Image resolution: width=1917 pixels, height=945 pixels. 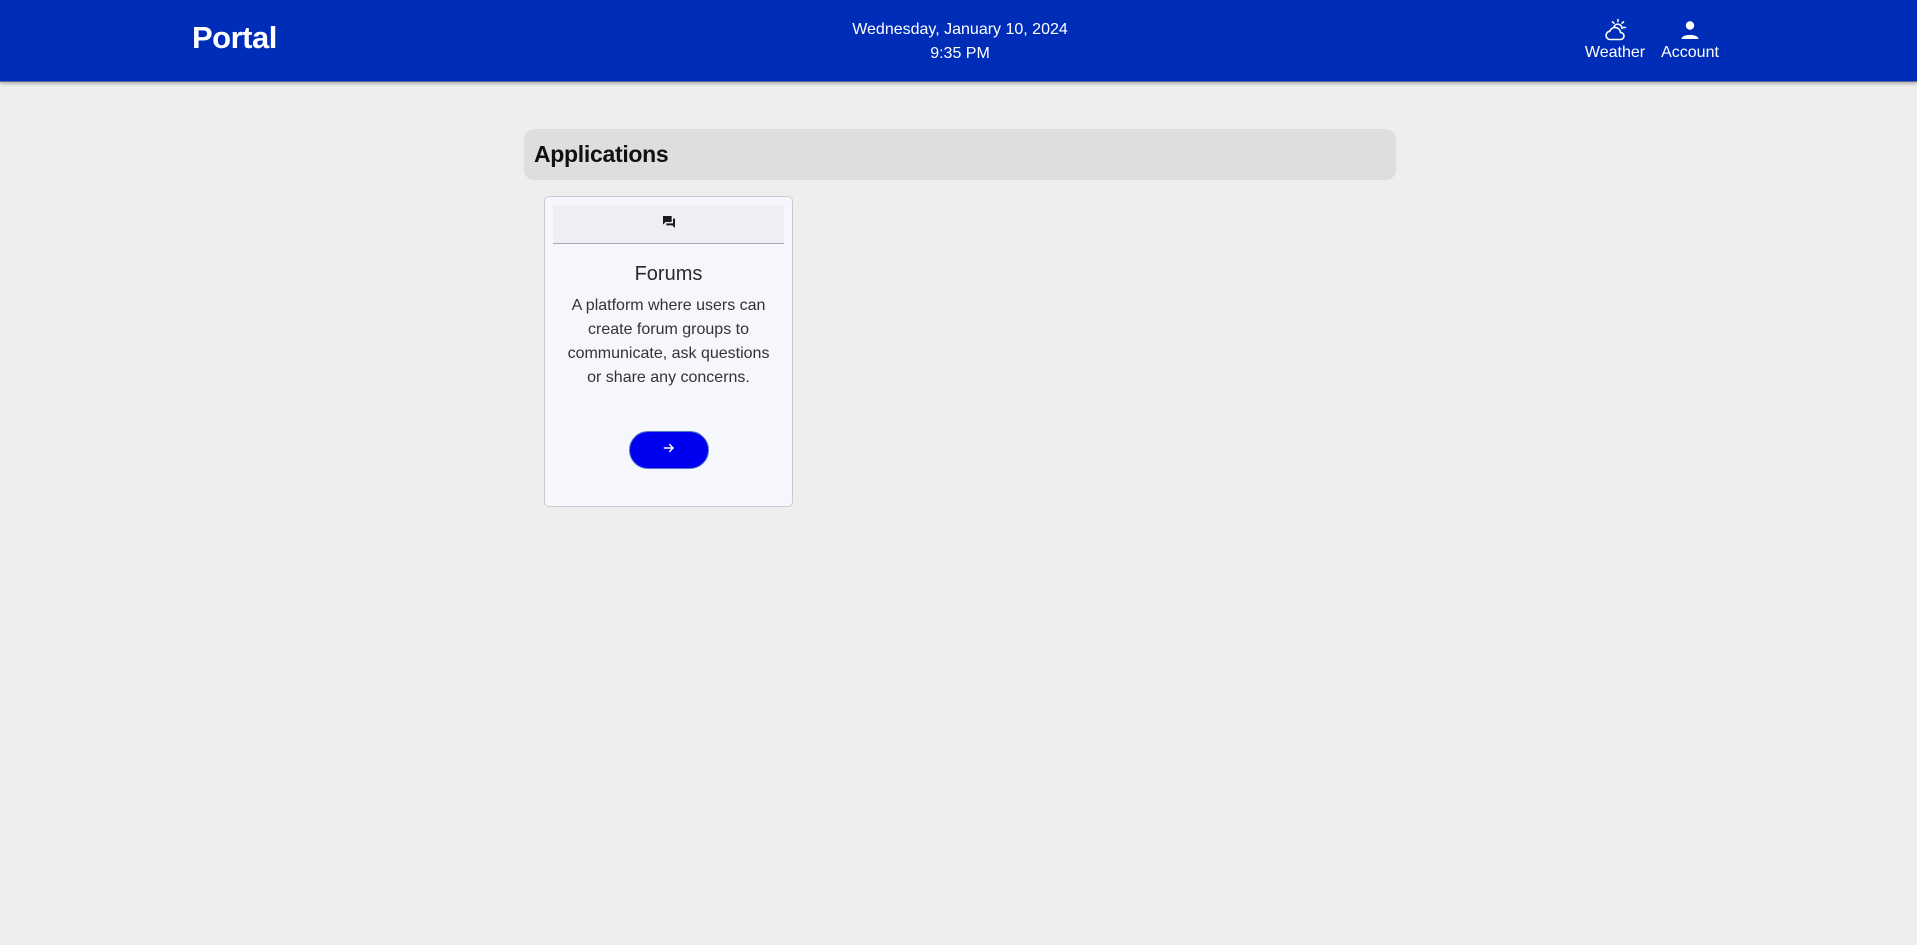 I want to click on nav-weather-button: Weather, so click(x=1615, y=40).